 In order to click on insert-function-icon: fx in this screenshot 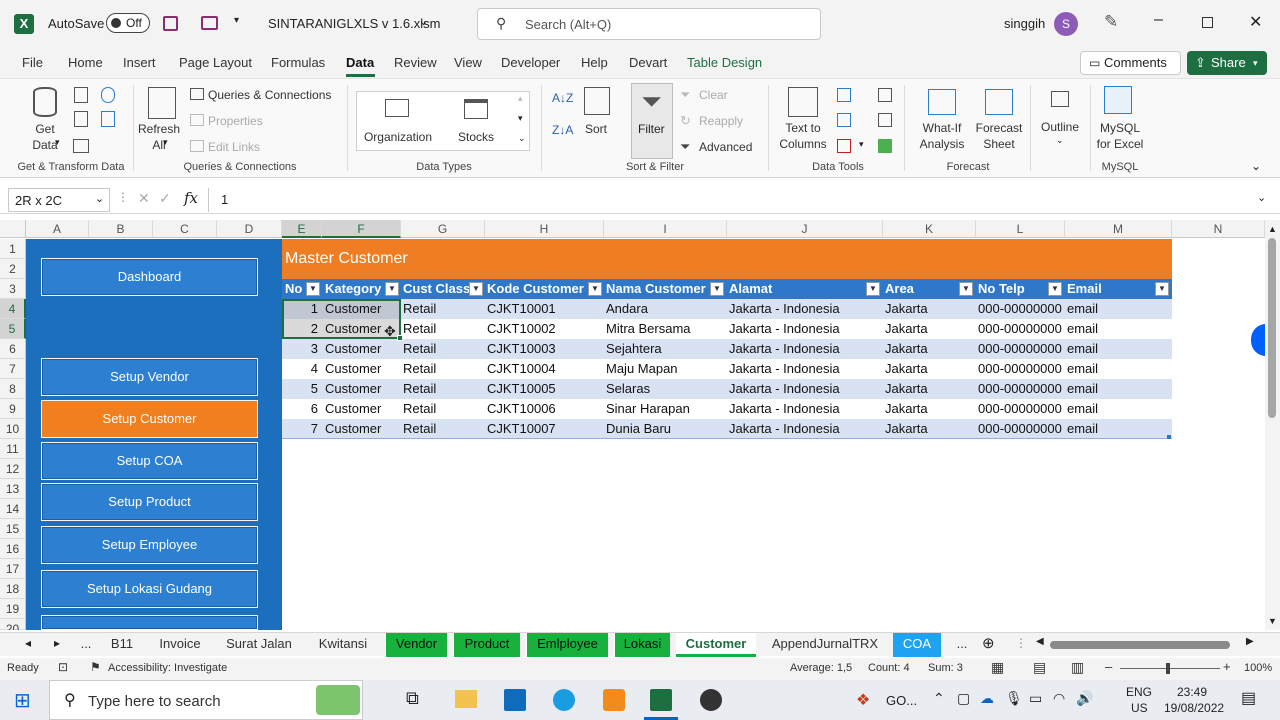, I will do `click(191, 198)`.